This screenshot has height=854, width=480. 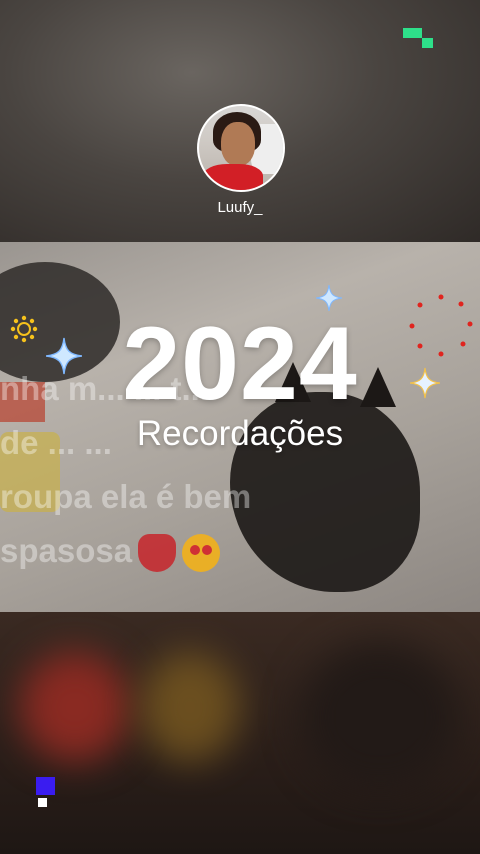 I want to click on avatar, so click(x=241, y=148).